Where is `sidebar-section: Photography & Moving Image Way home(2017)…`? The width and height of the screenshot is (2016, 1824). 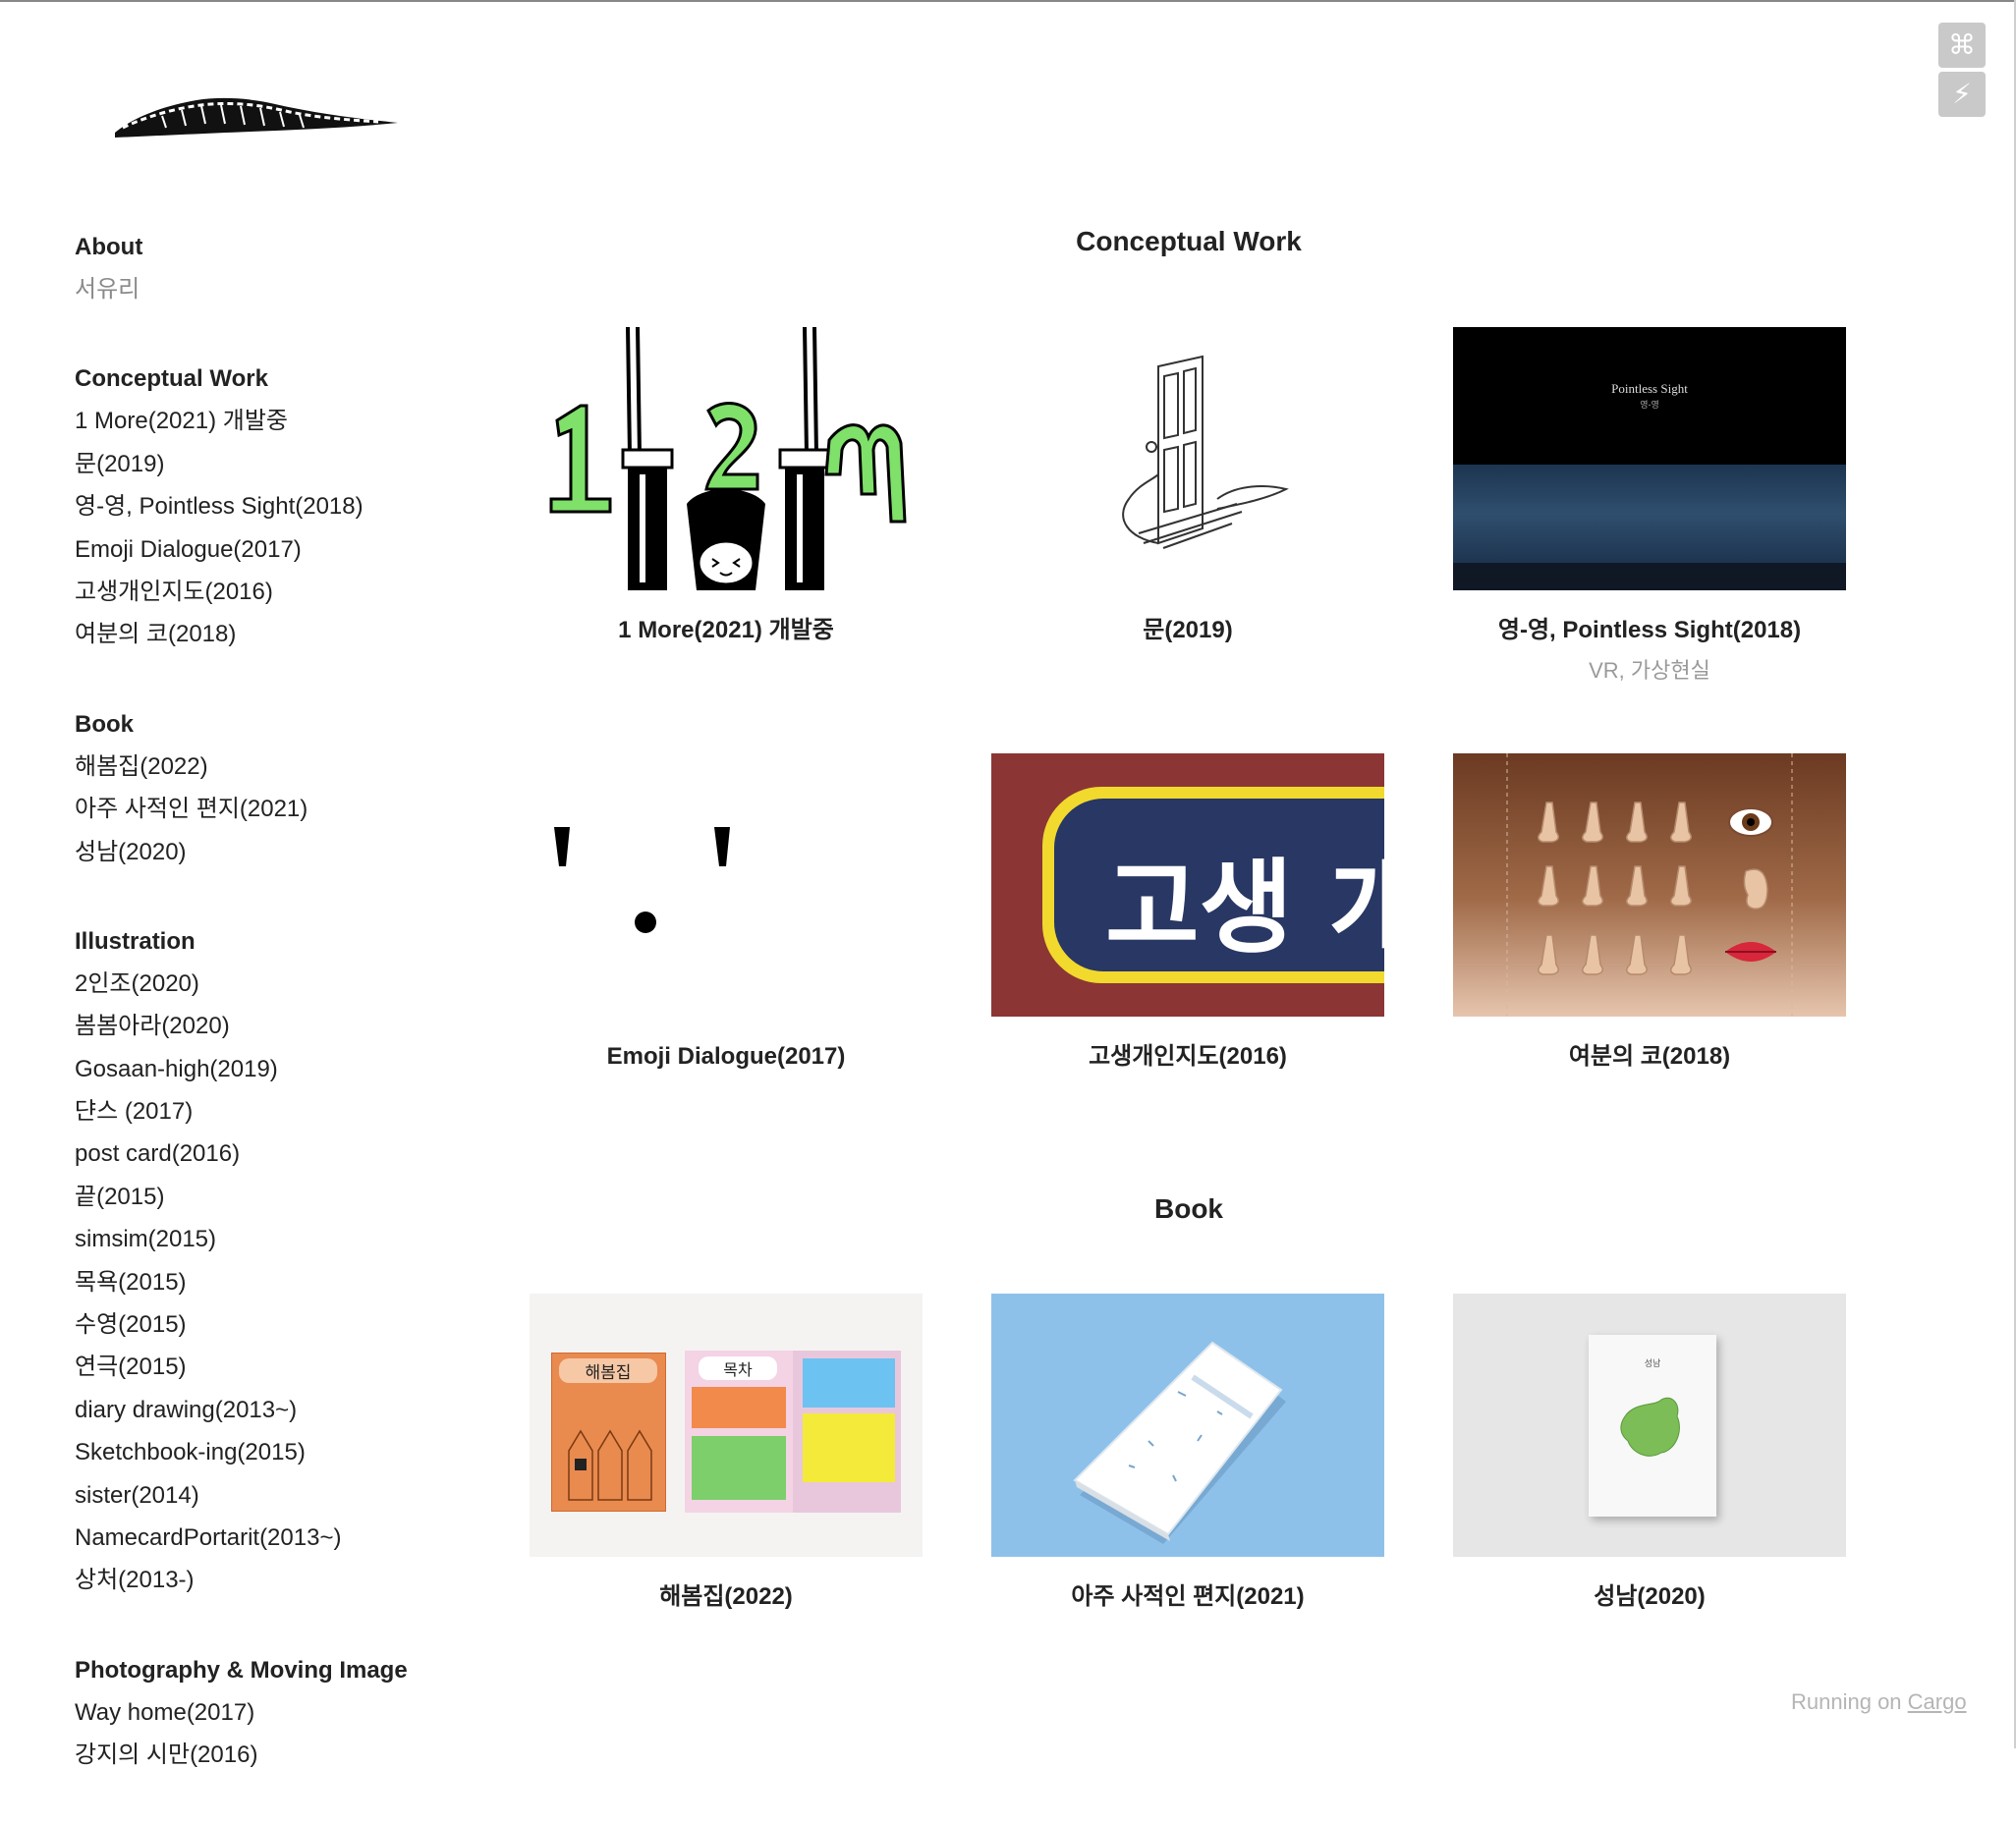 sidebar-section: Photography & Moving Image Way home(2017)… is located at coordinates (271, 1713).